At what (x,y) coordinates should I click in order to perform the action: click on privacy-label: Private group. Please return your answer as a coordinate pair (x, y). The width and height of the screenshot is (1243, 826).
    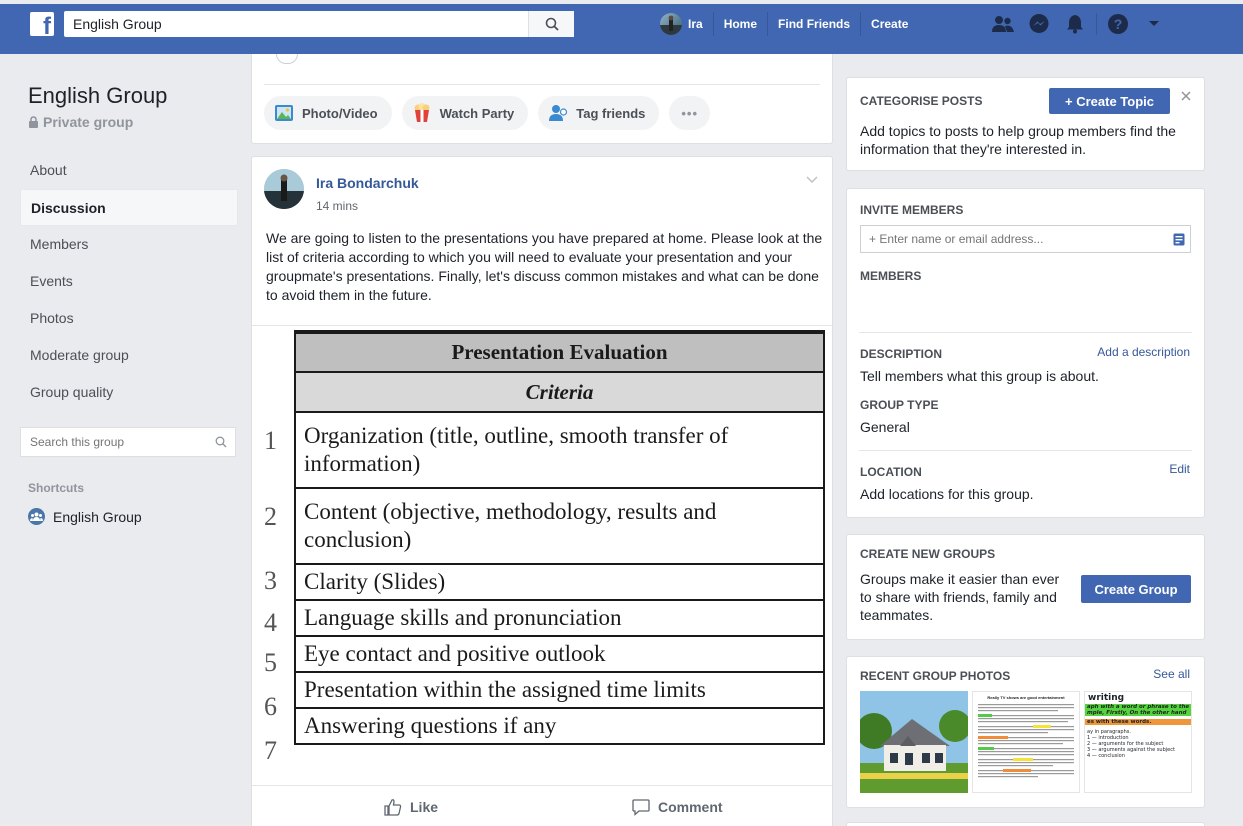
    Looking at the image, I should click on (130, 122).